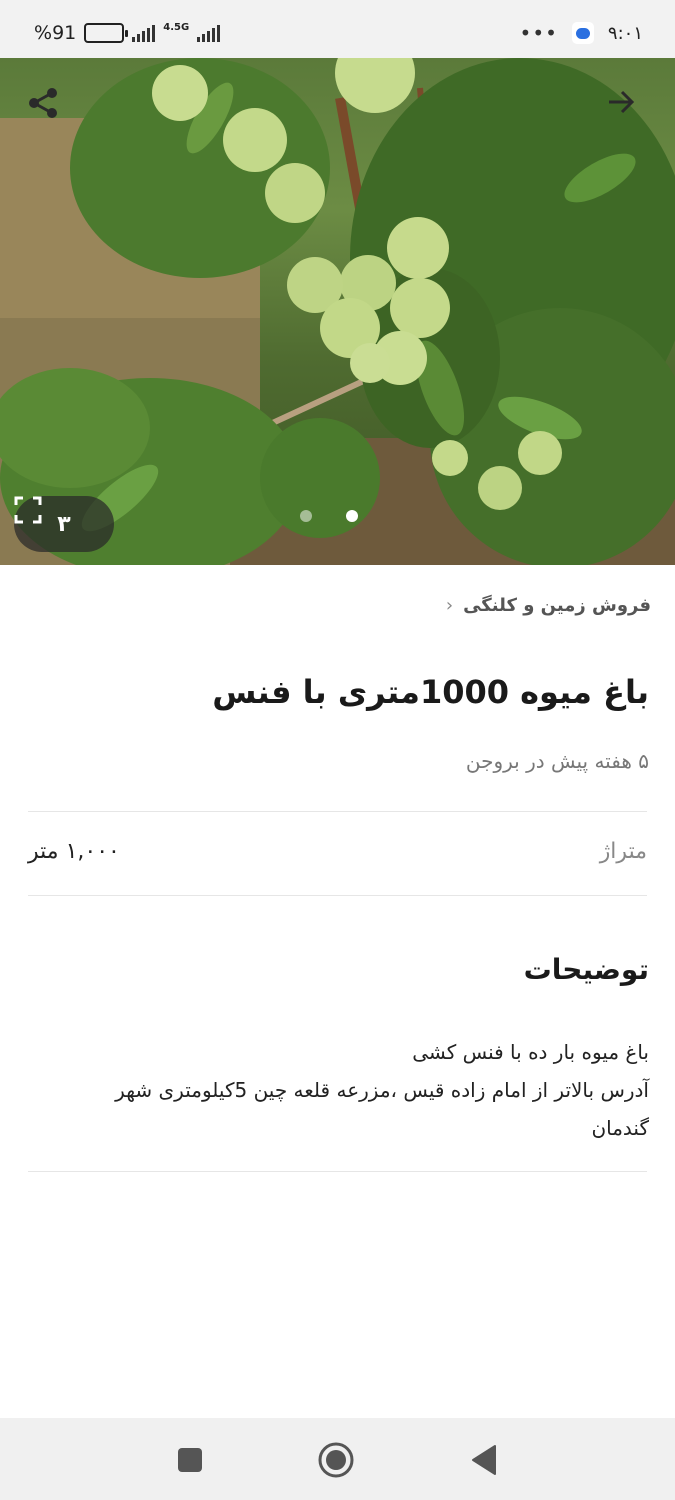 This screenshot has width=675, height=1500. Describe the element at coordinates (337, 854) in the screenshot. I see `spec-row-area: متراژ ۱,۰۰۰ متر` at that location.